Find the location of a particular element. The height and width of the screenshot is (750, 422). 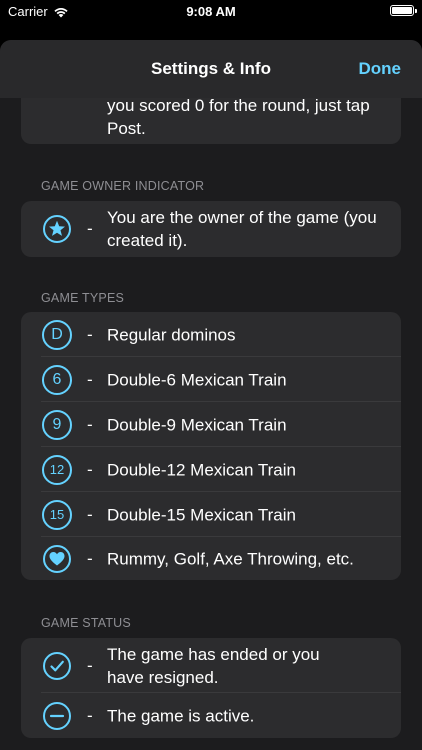

nine-circle-icon: 9 is located at coordinates (57, 424).